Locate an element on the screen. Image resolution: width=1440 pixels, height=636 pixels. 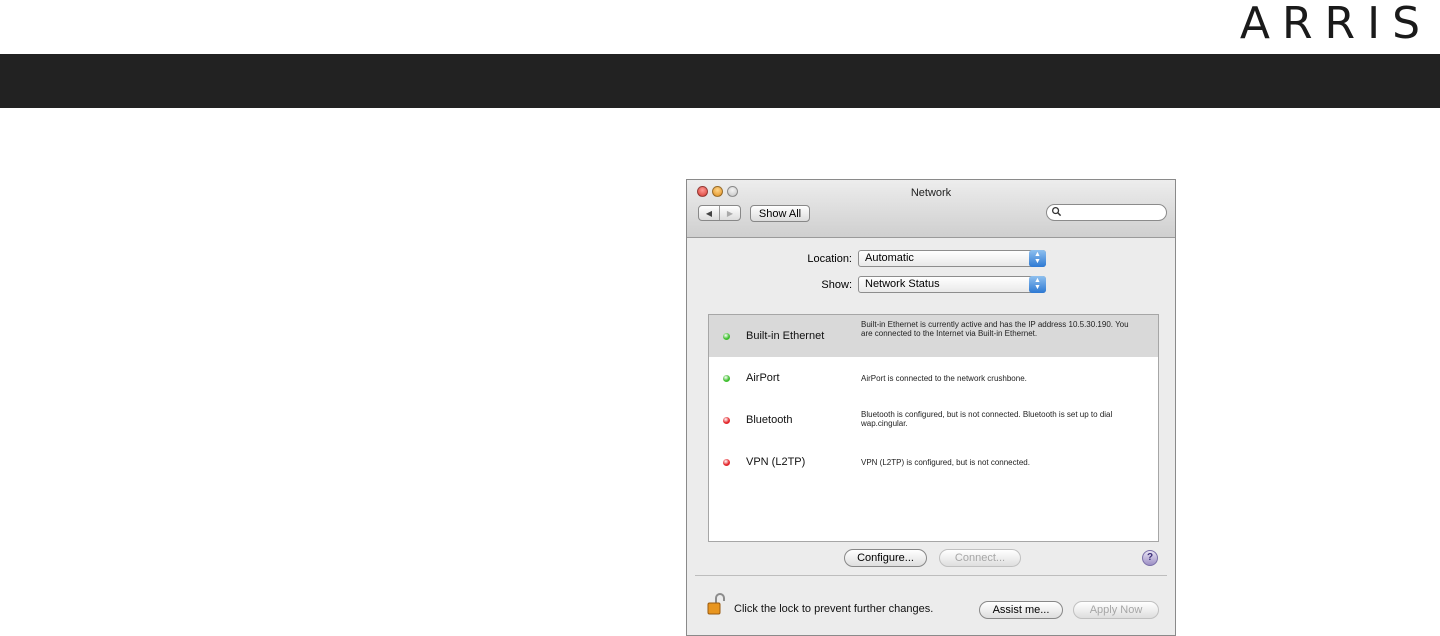
back-forward-buttons: ◀ ▶ is located at coordinates (719, 213).